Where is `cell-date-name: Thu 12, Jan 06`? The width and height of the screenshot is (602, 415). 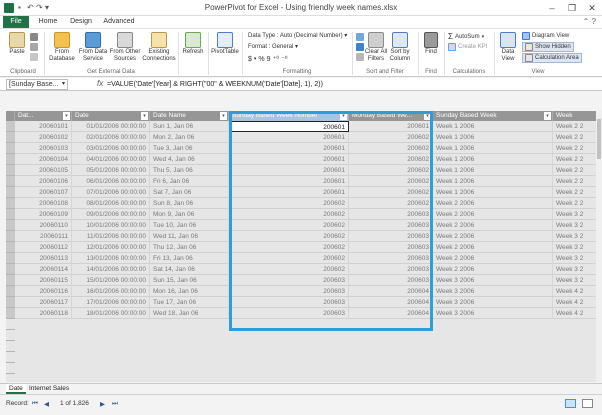
cell-date-name: Thu 12, Jan 06 is located at coordinates (189, 247).